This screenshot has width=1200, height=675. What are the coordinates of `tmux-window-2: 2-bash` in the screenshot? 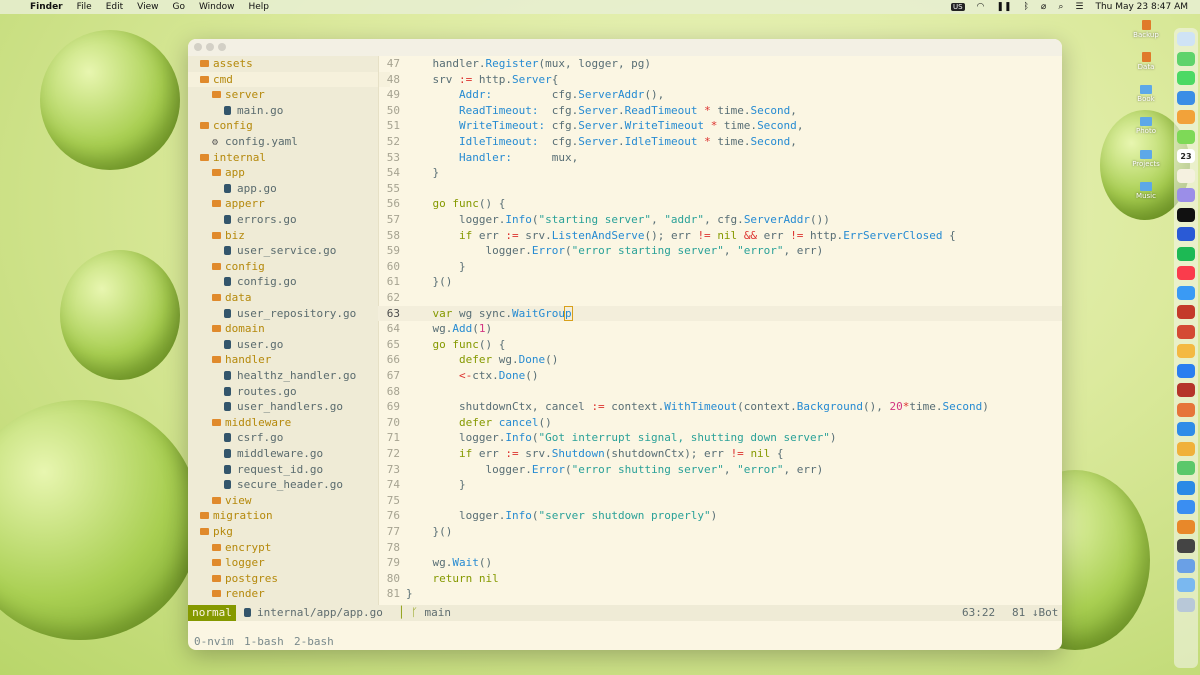 It's located at (314, 641).